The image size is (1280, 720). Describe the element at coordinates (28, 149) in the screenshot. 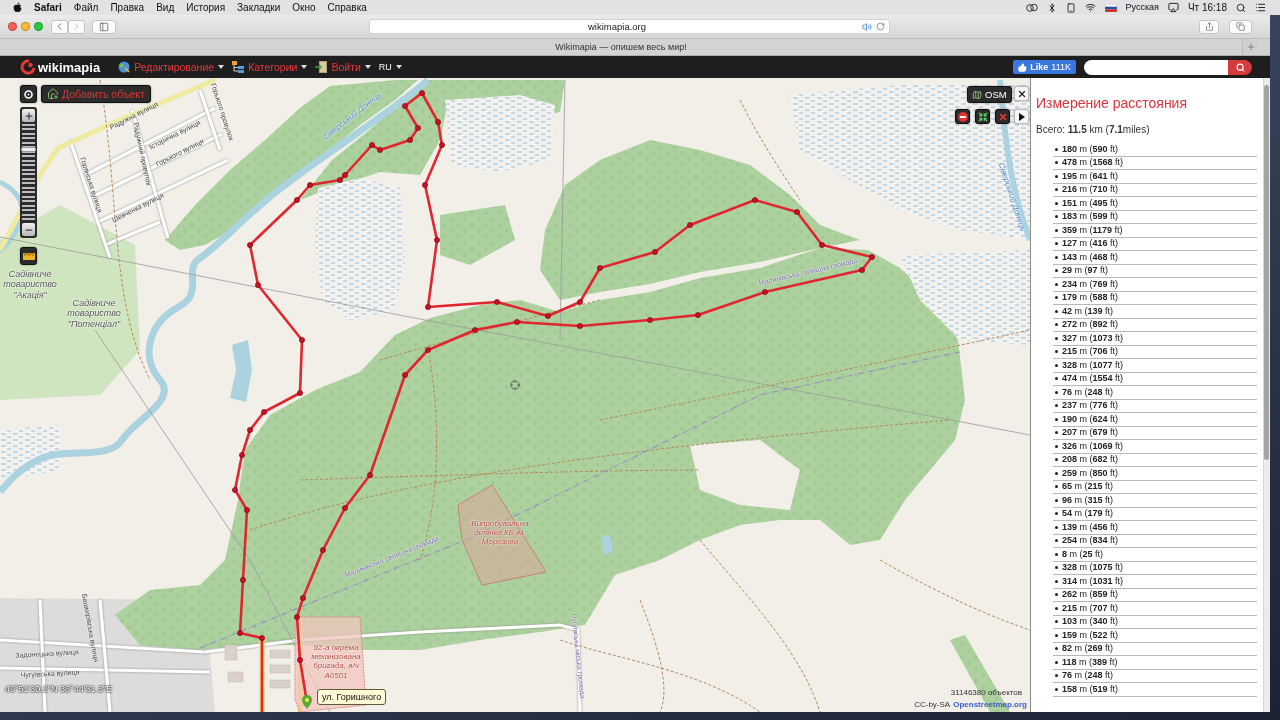

I see `zoom-slider-thumb` at that location.